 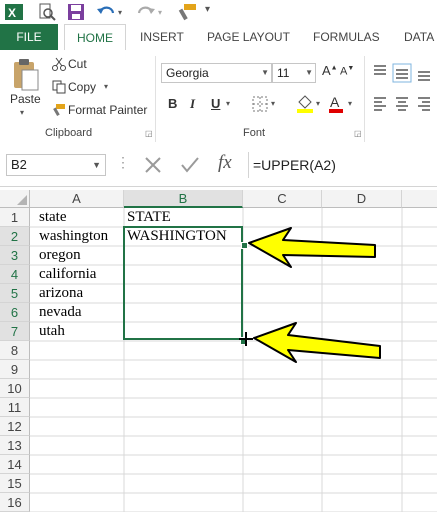 I want to click on selection-range, so click(x=183, y=283).